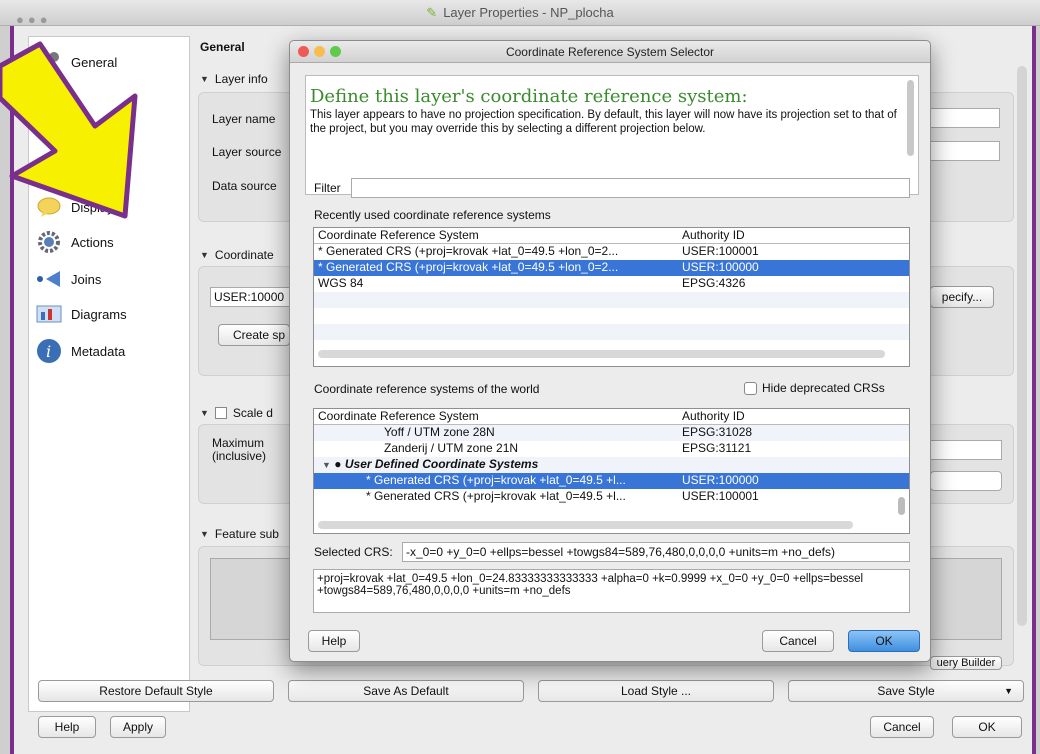 The image size is (1040, 754). I want to click on dialog-titlebar: Coordinate Reference System Selector, so click(610, 52).